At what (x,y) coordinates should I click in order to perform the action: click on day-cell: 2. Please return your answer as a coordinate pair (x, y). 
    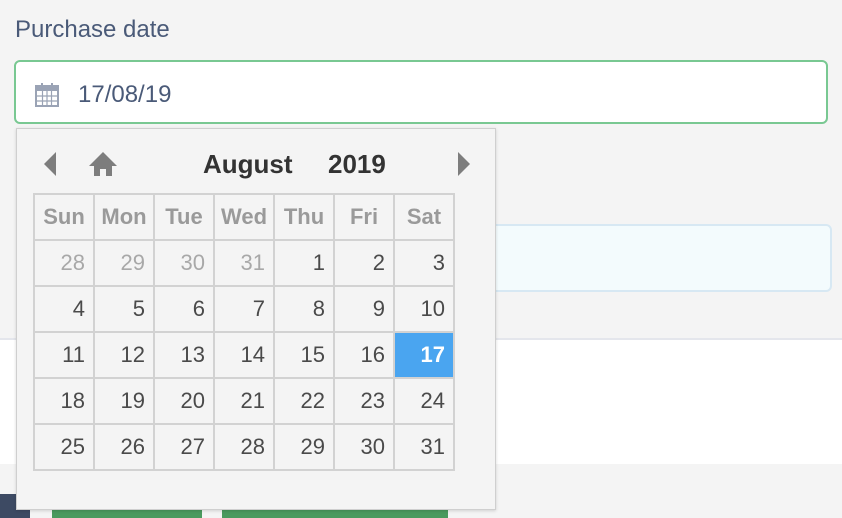
    Looking at the image, I should click on (364, 263).